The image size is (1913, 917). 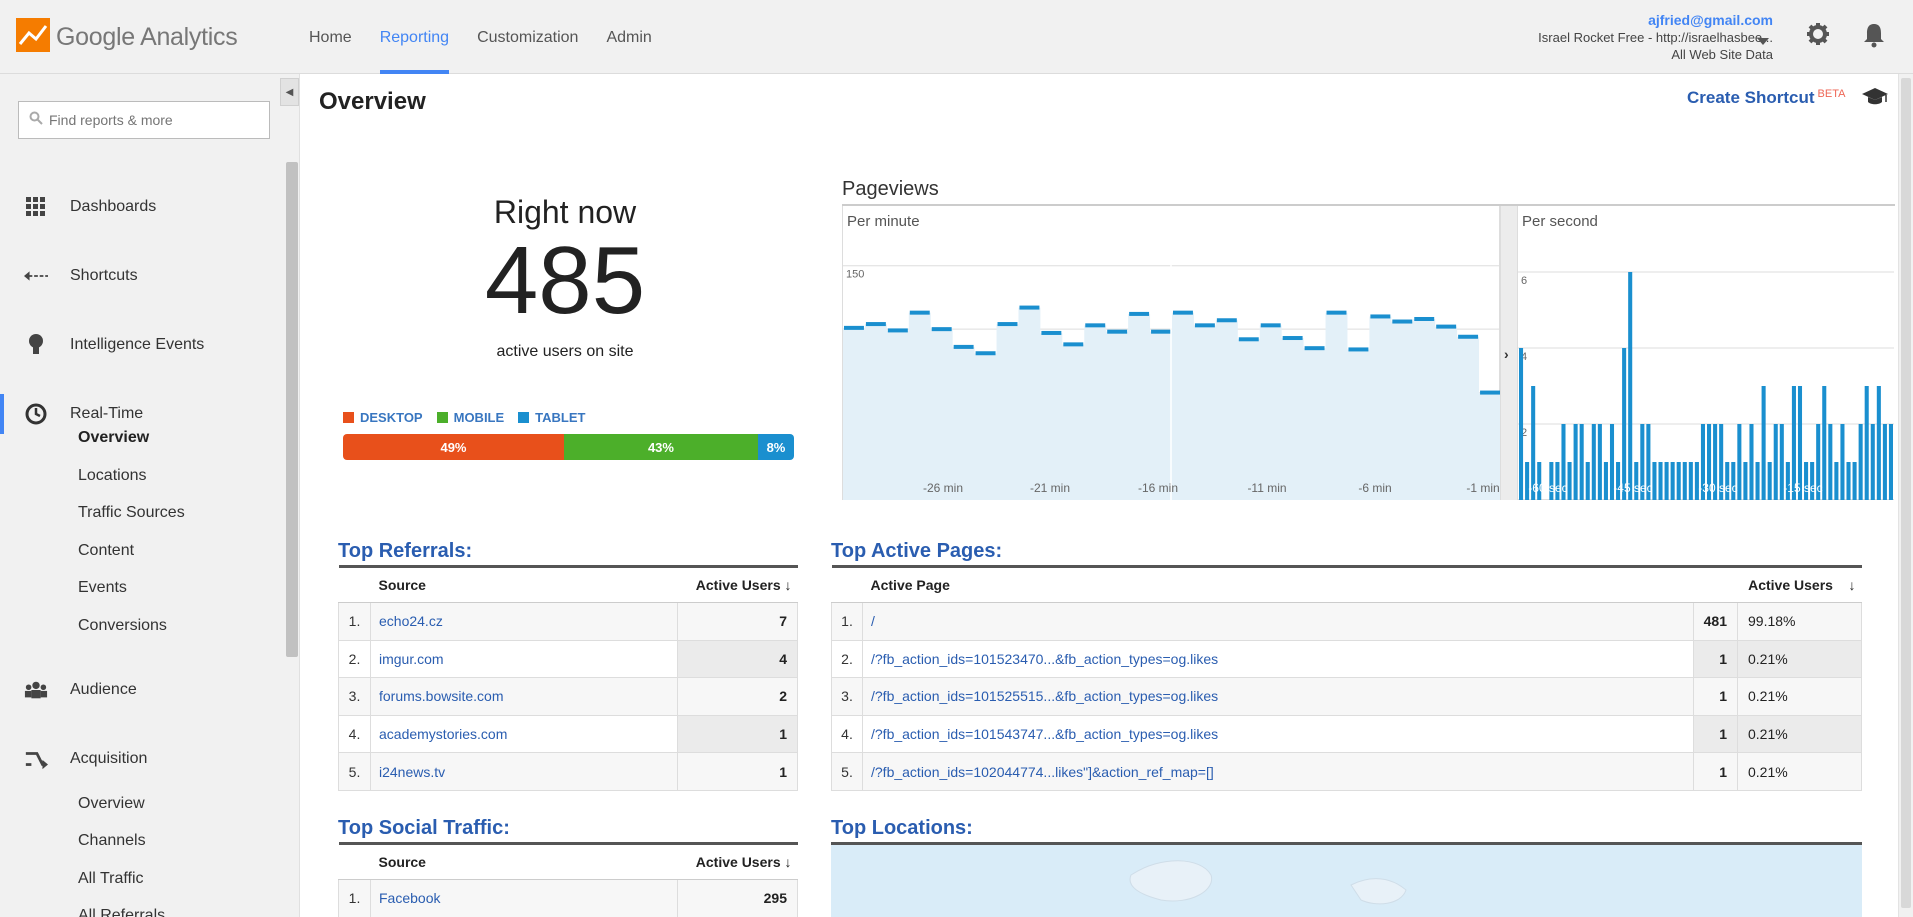 I want to click on source-link: echo24.cz, so click(x=524, y=621).